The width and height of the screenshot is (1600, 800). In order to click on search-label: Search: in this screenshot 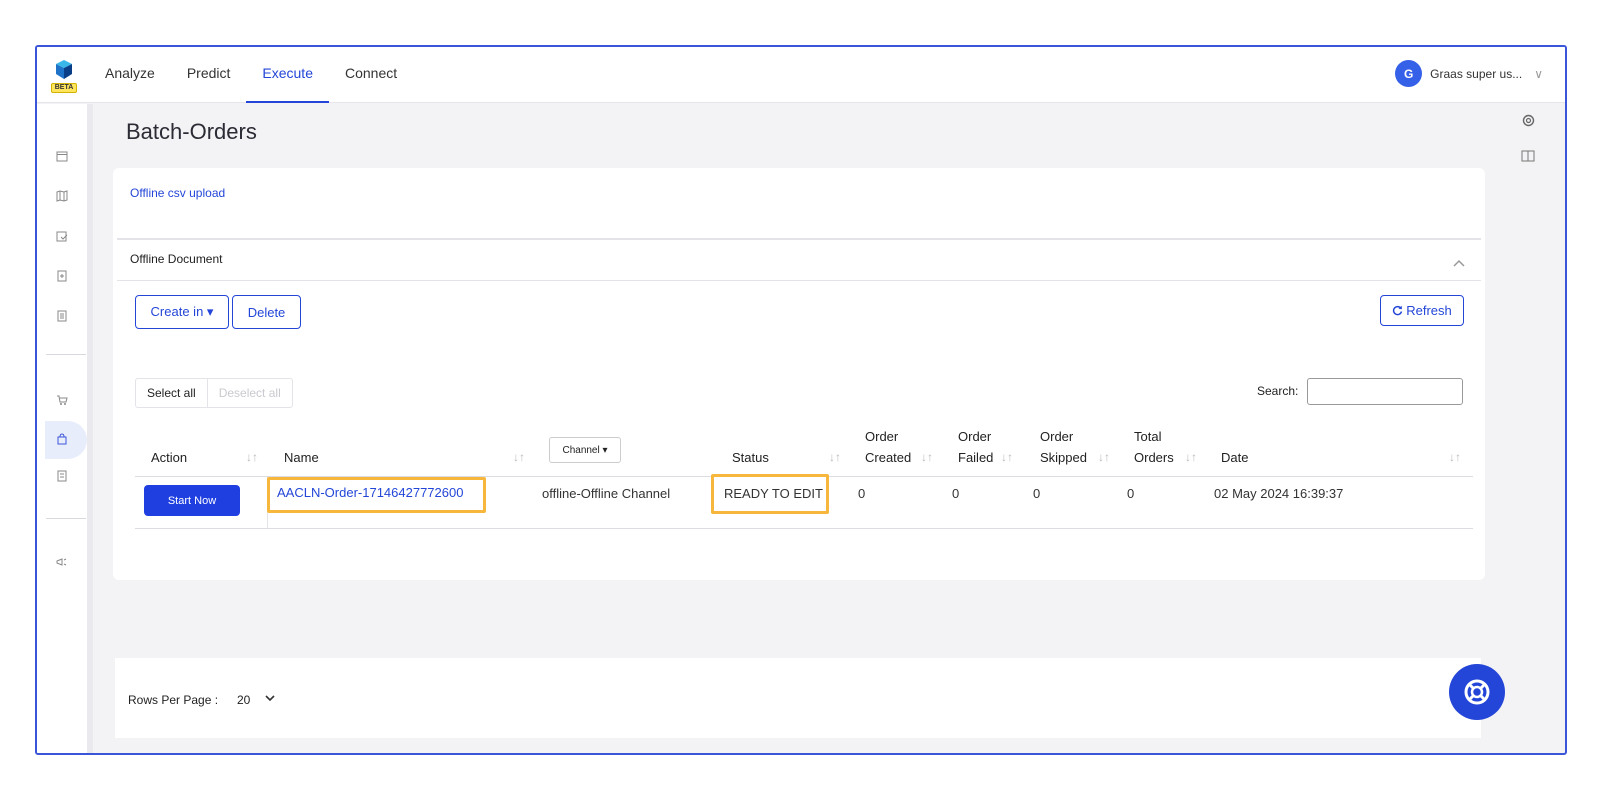, I will do `click(1278, 391)`.